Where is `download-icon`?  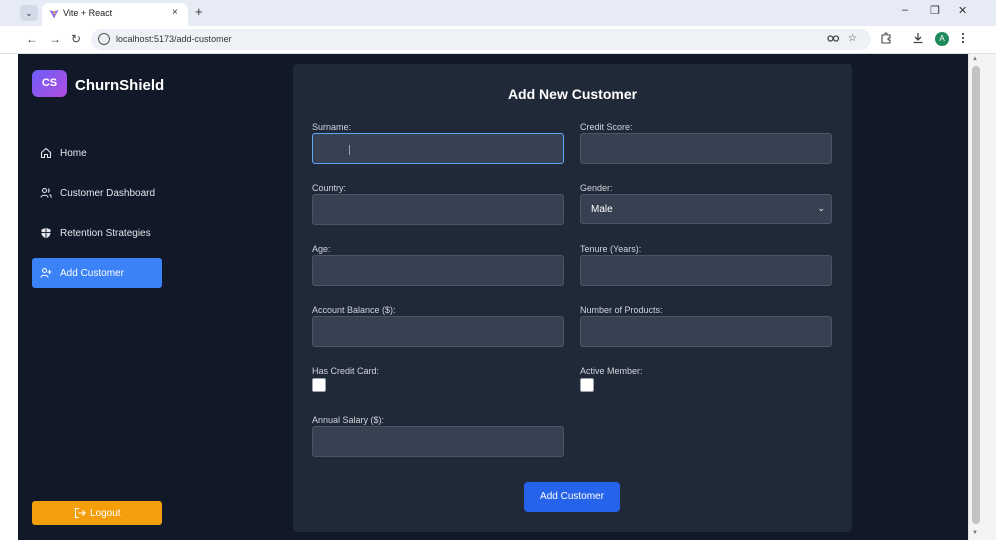 download-icon is located at coordinates (918, 38).